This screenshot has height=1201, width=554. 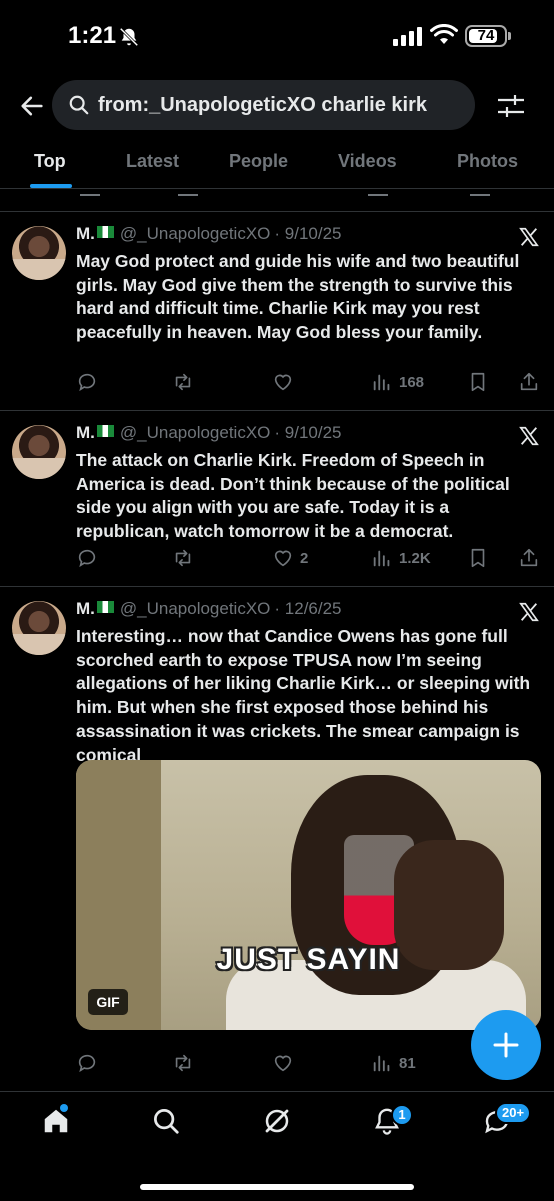 What do you see at coordinates (50, 161) in the screenshot?
I see `tab-top: Top` at bounding box center [50, 161].